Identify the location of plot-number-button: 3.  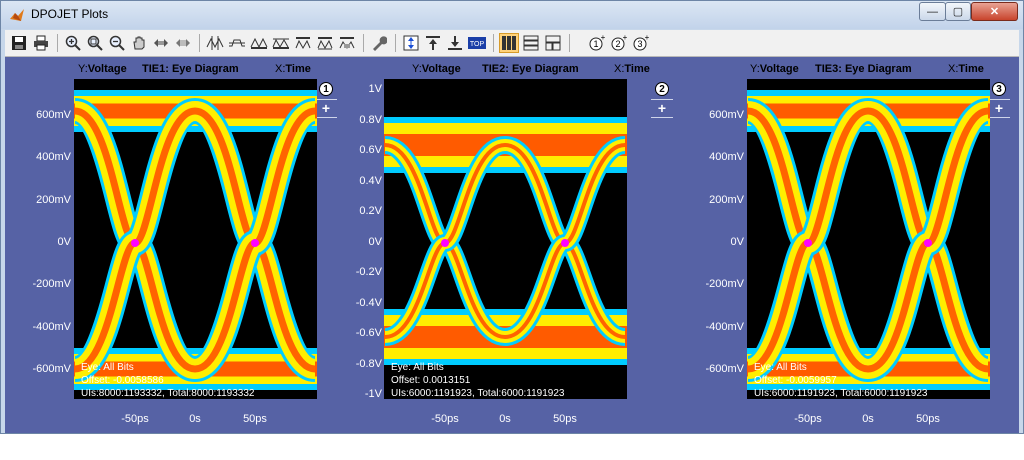
(999, 89).